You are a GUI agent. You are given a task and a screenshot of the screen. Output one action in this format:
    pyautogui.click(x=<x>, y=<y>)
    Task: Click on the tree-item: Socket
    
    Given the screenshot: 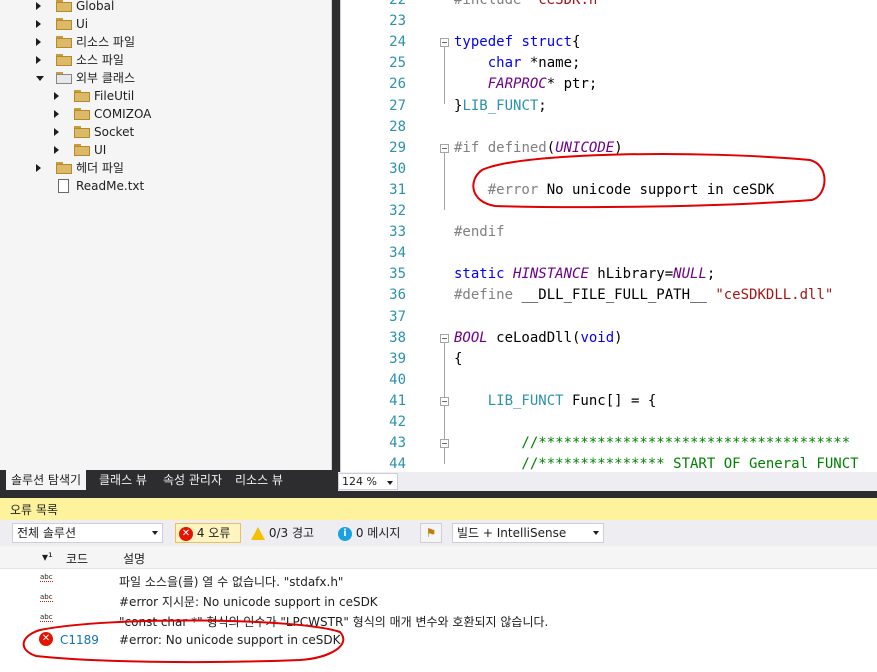 What is the action you would take?
    pyautogui.click(x=165, y=132)
    